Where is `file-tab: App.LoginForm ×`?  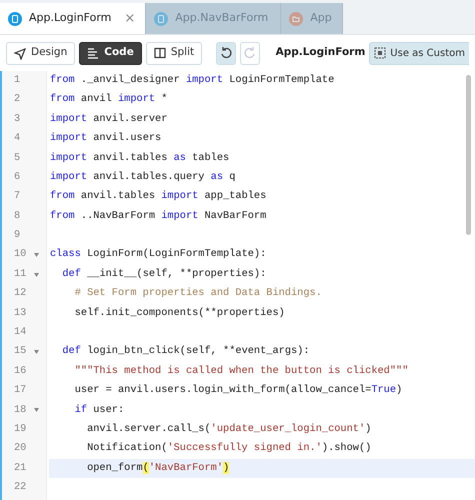 file-tab: App.LoginForm × is located at coordinates (73, 18).